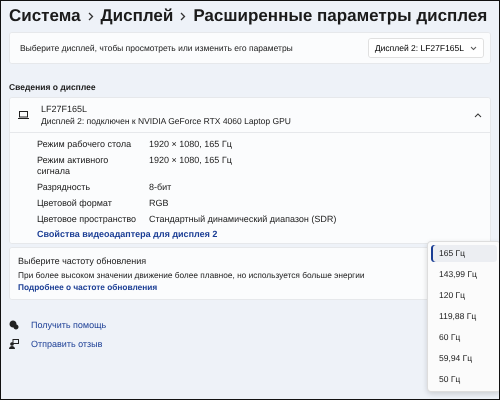 The image size is (500, 400). I want to click on property-label: Режим активного сигнала, so click(73, 166).